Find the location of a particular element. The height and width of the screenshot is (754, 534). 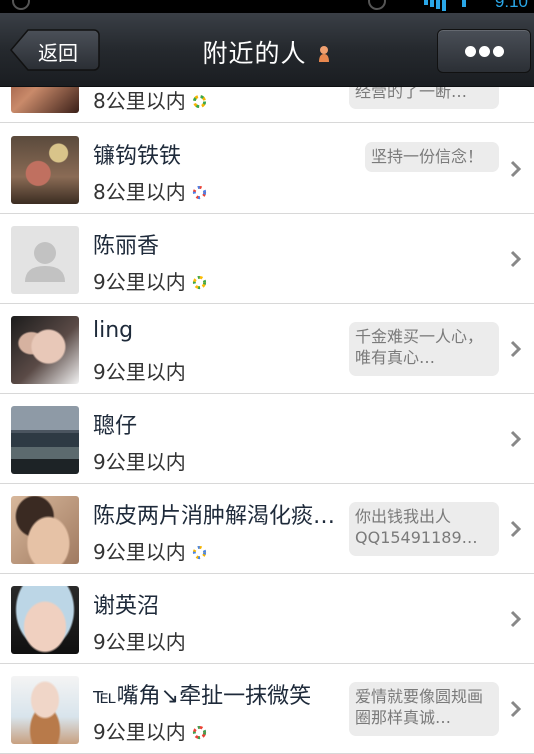

more-dot-icon is located at coordinates (470, 51).